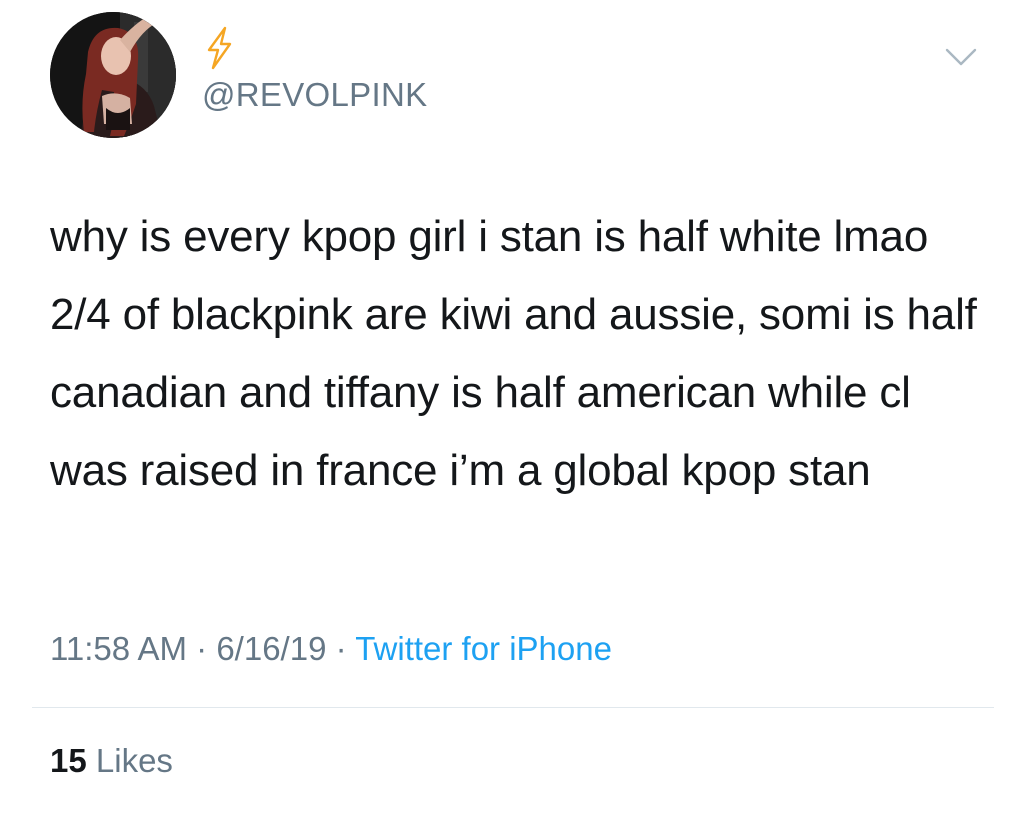 The height and width of the screenshot is (815, 1024). Describe the element at coordinates (483, 648) in the screenshot. I see `tweet-source-link: Twitter for iPhone` at that location.